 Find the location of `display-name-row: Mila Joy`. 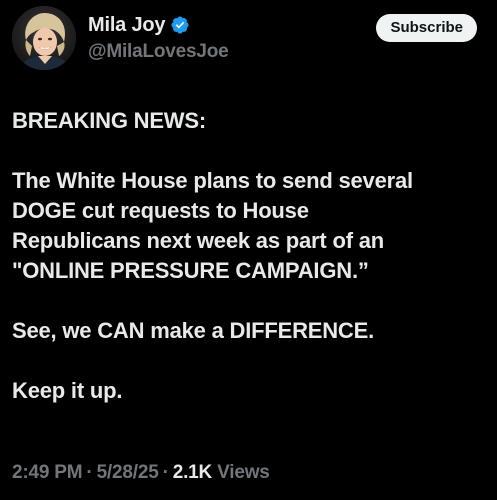

display-name-row: Mila Joy is located at coordinates (158, 25).